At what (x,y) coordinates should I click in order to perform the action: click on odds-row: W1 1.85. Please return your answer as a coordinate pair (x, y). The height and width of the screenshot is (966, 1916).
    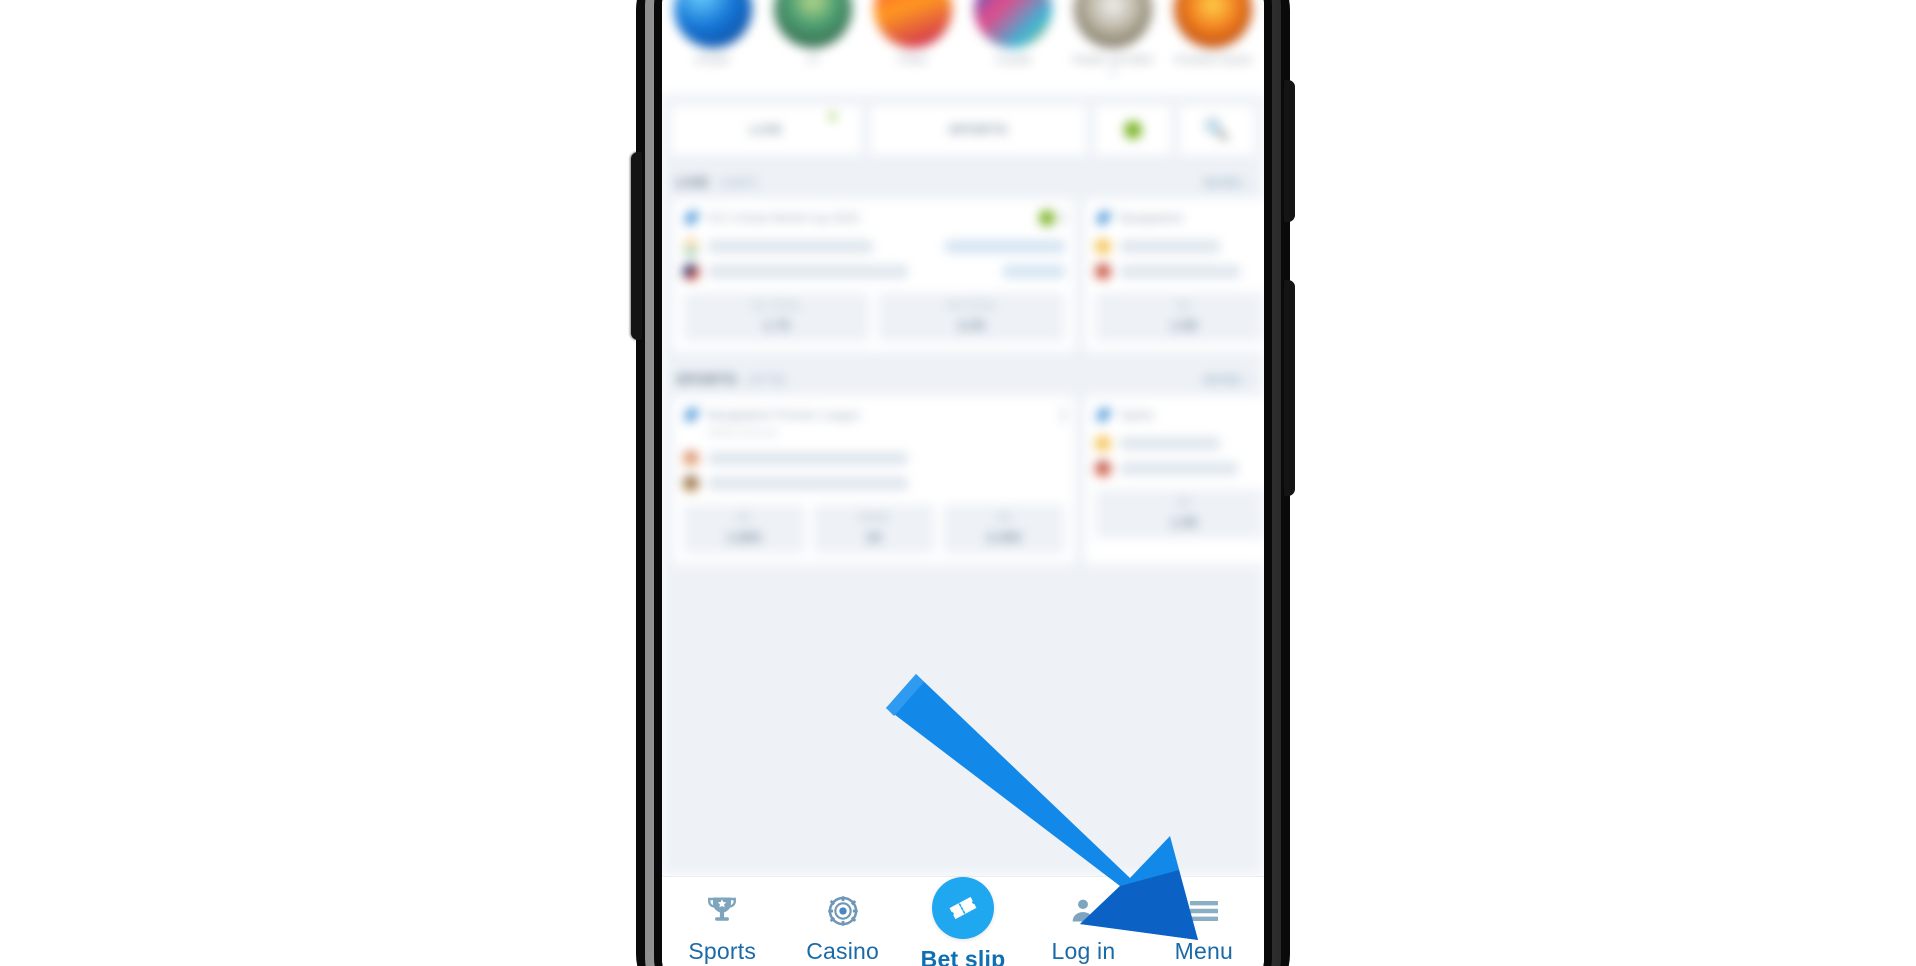
    Looking at the image, I should click on (1179, 316).